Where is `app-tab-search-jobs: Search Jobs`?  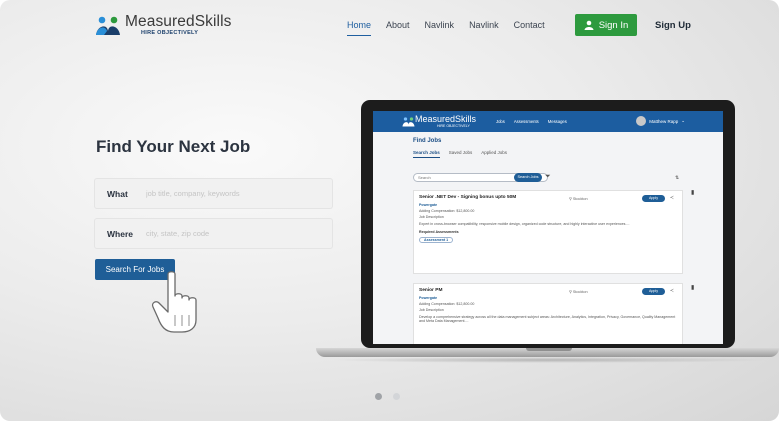
app-tab-search-jobs: Search Jobs is located at coordinates (426, 154).